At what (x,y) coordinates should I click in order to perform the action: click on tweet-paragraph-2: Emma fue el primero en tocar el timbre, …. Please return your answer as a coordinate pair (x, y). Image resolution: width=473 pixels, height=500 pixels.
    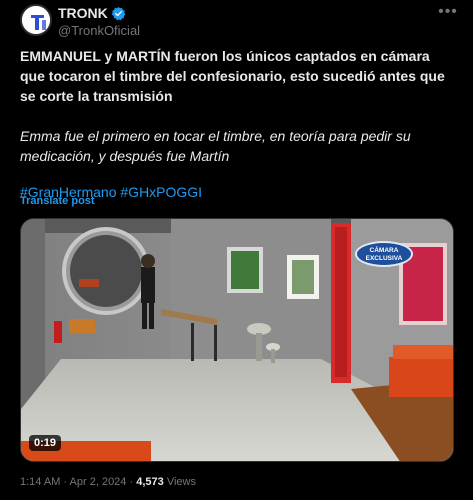
    Looking at the image, I should click on (215, 146).